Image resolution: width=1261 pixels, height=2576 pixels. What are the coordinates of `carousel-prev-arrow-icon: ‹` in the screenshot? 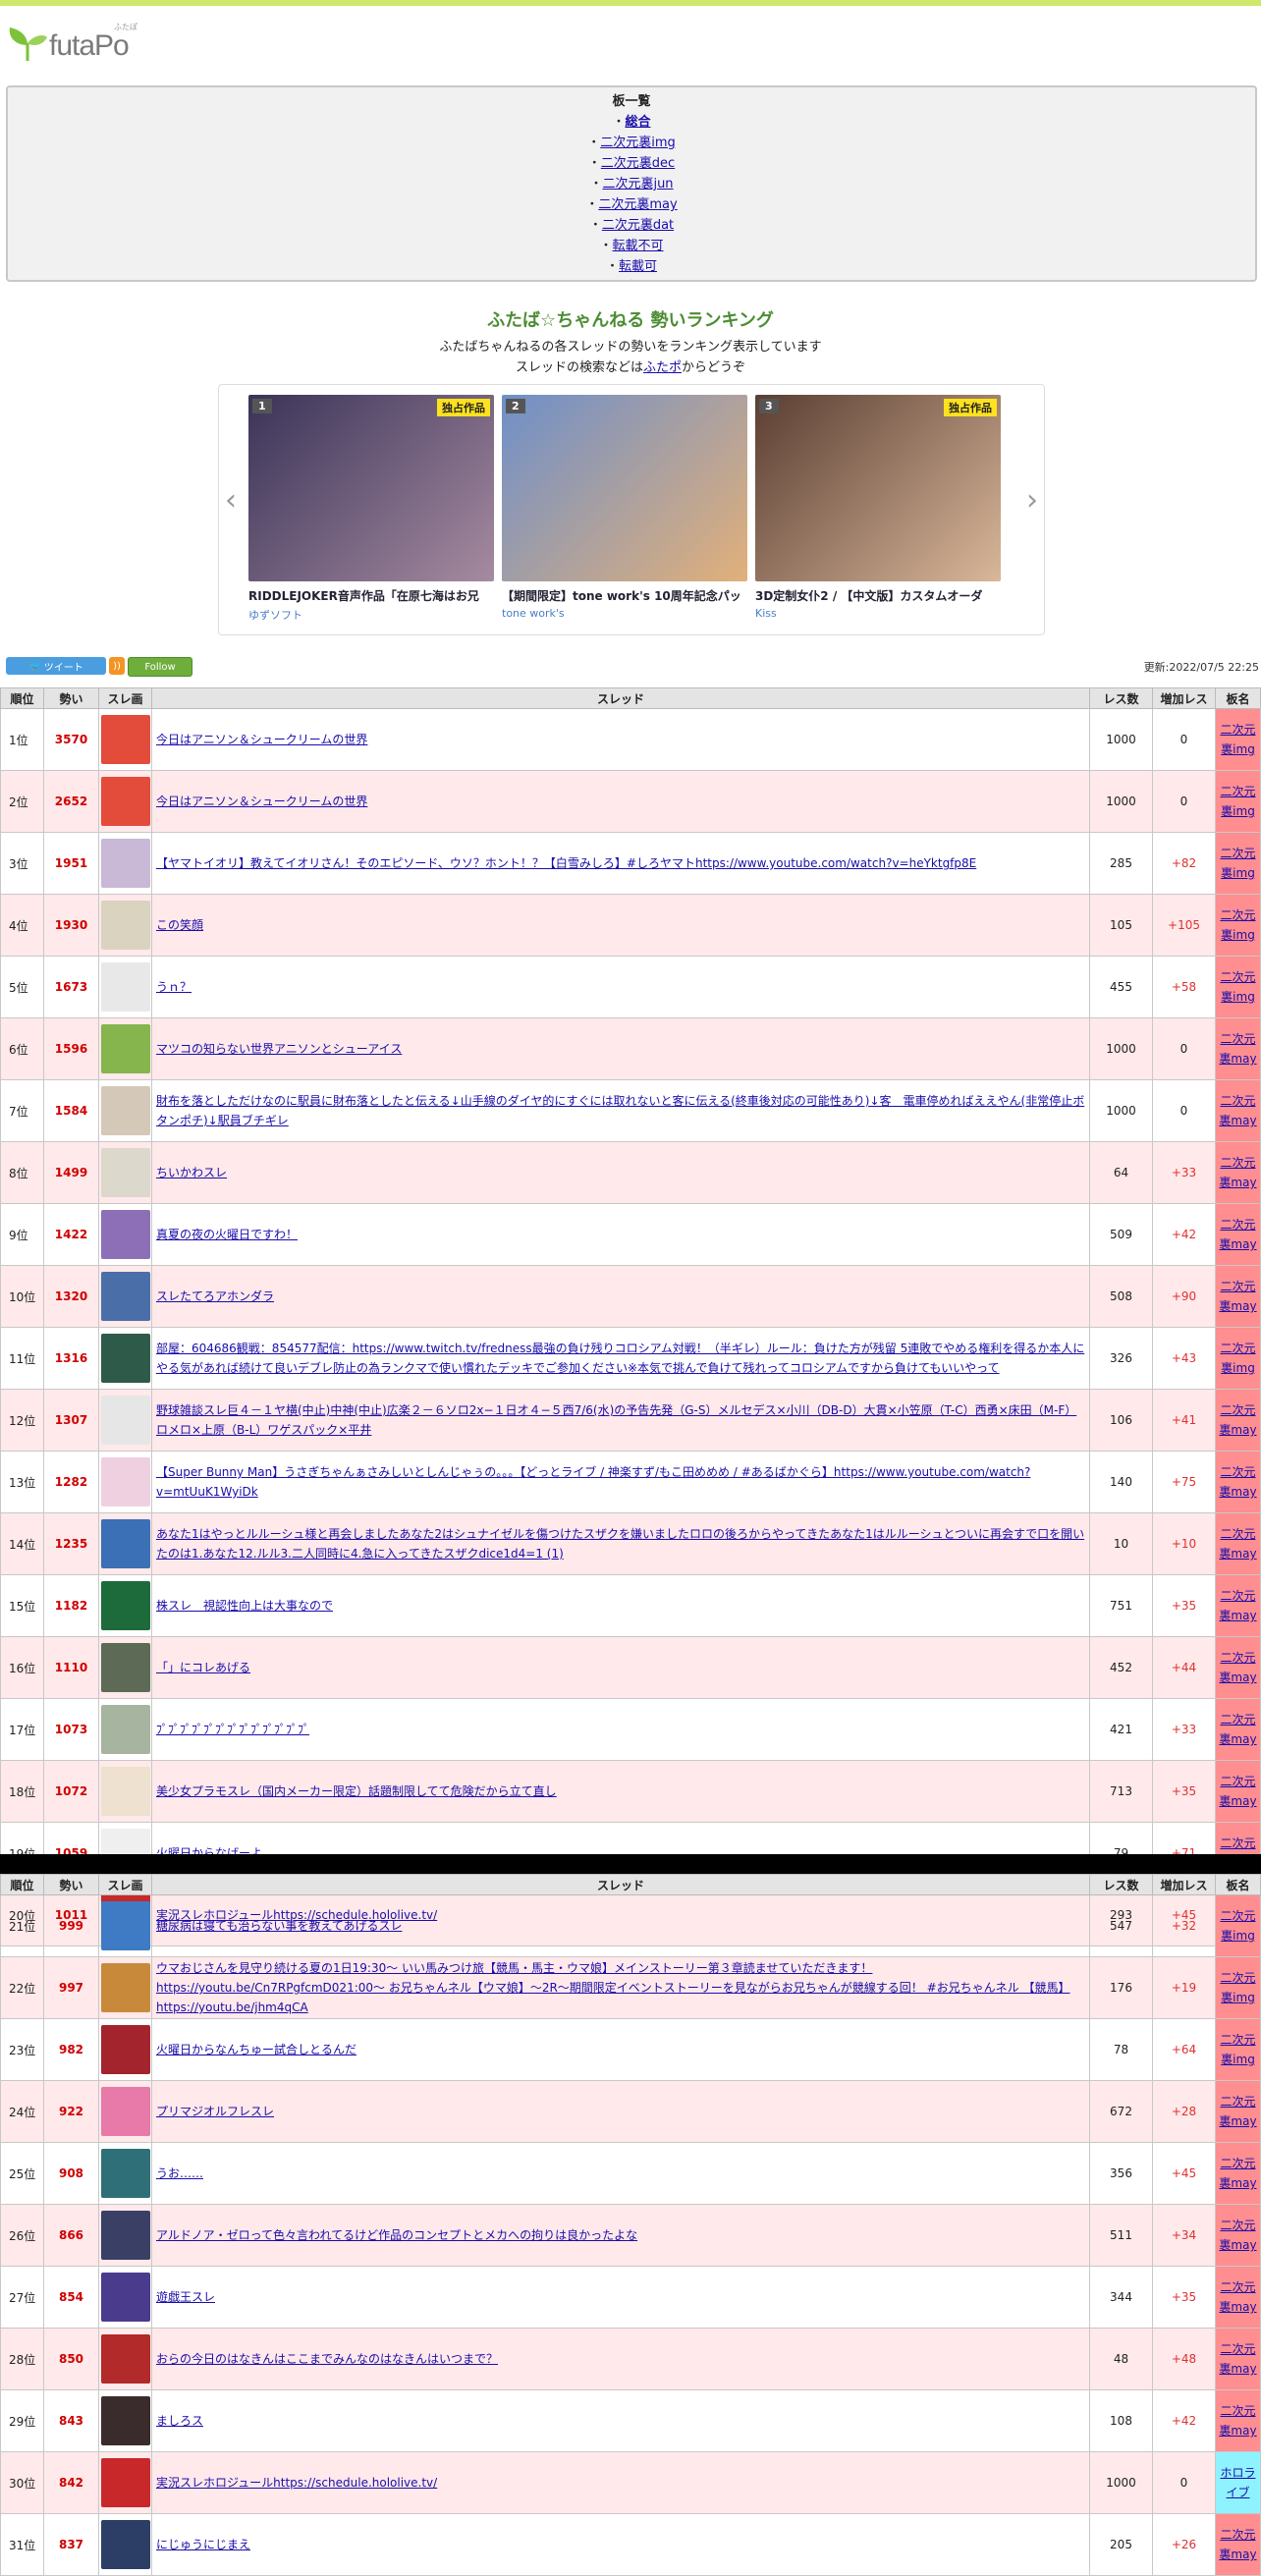 It's located at (231, 500).